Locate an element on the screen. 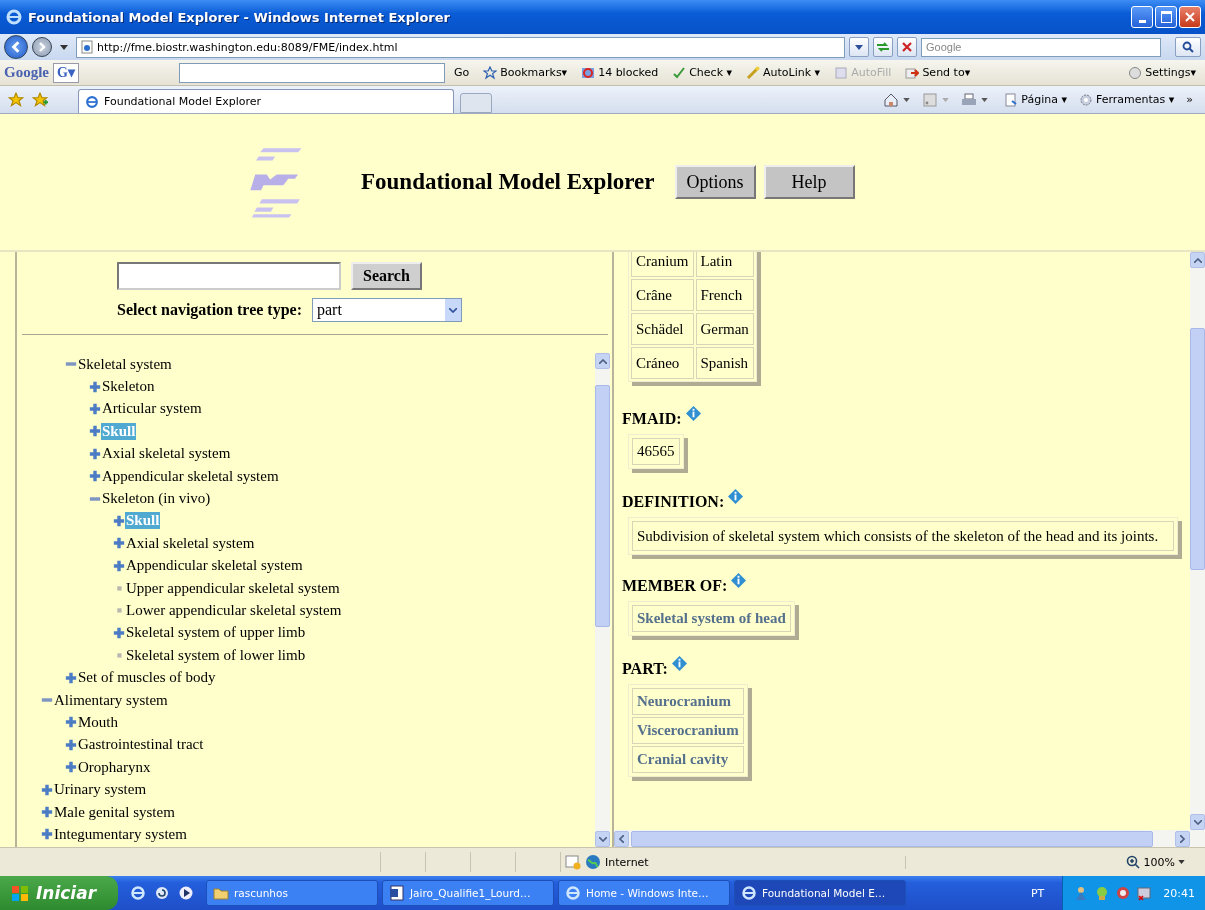 Image resolution: width=1205 pixels, height=910 pixels. back-button is located at coordinates (16, 47).